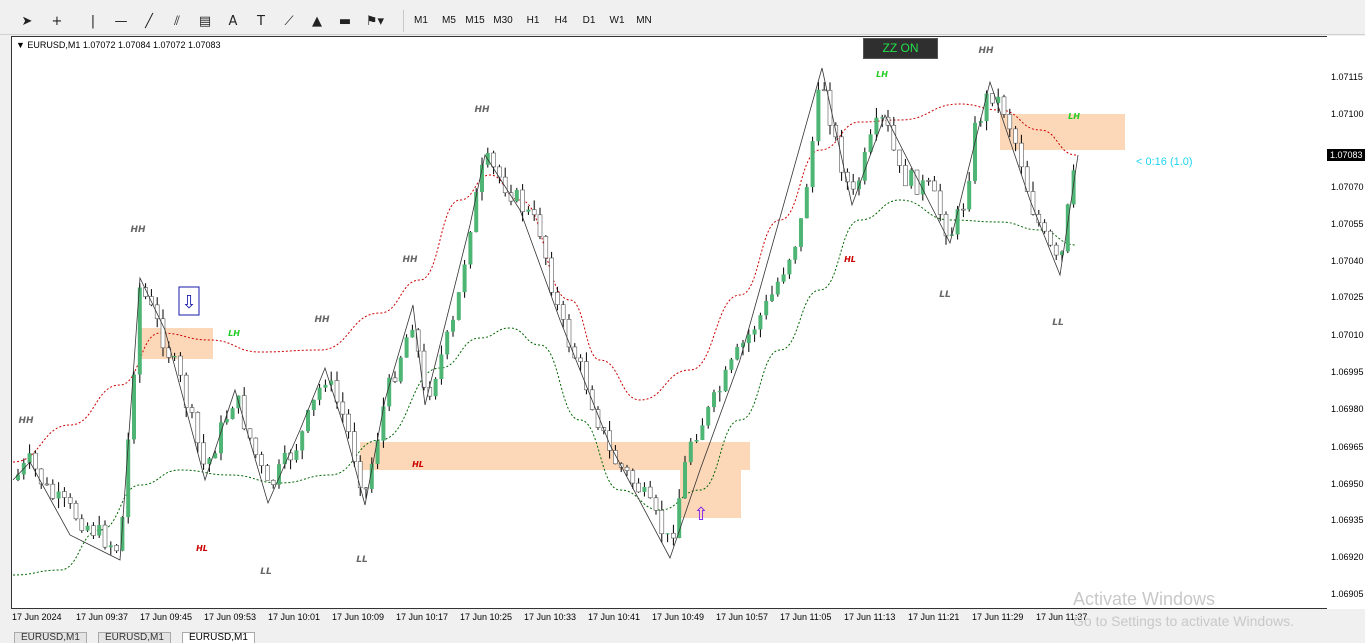 The image size is (1365, 643). What do you see at coordinates (1074, 116) in the screenshot?
I see `swing-marker-lh: LH` at bounding box center [1074, 116].